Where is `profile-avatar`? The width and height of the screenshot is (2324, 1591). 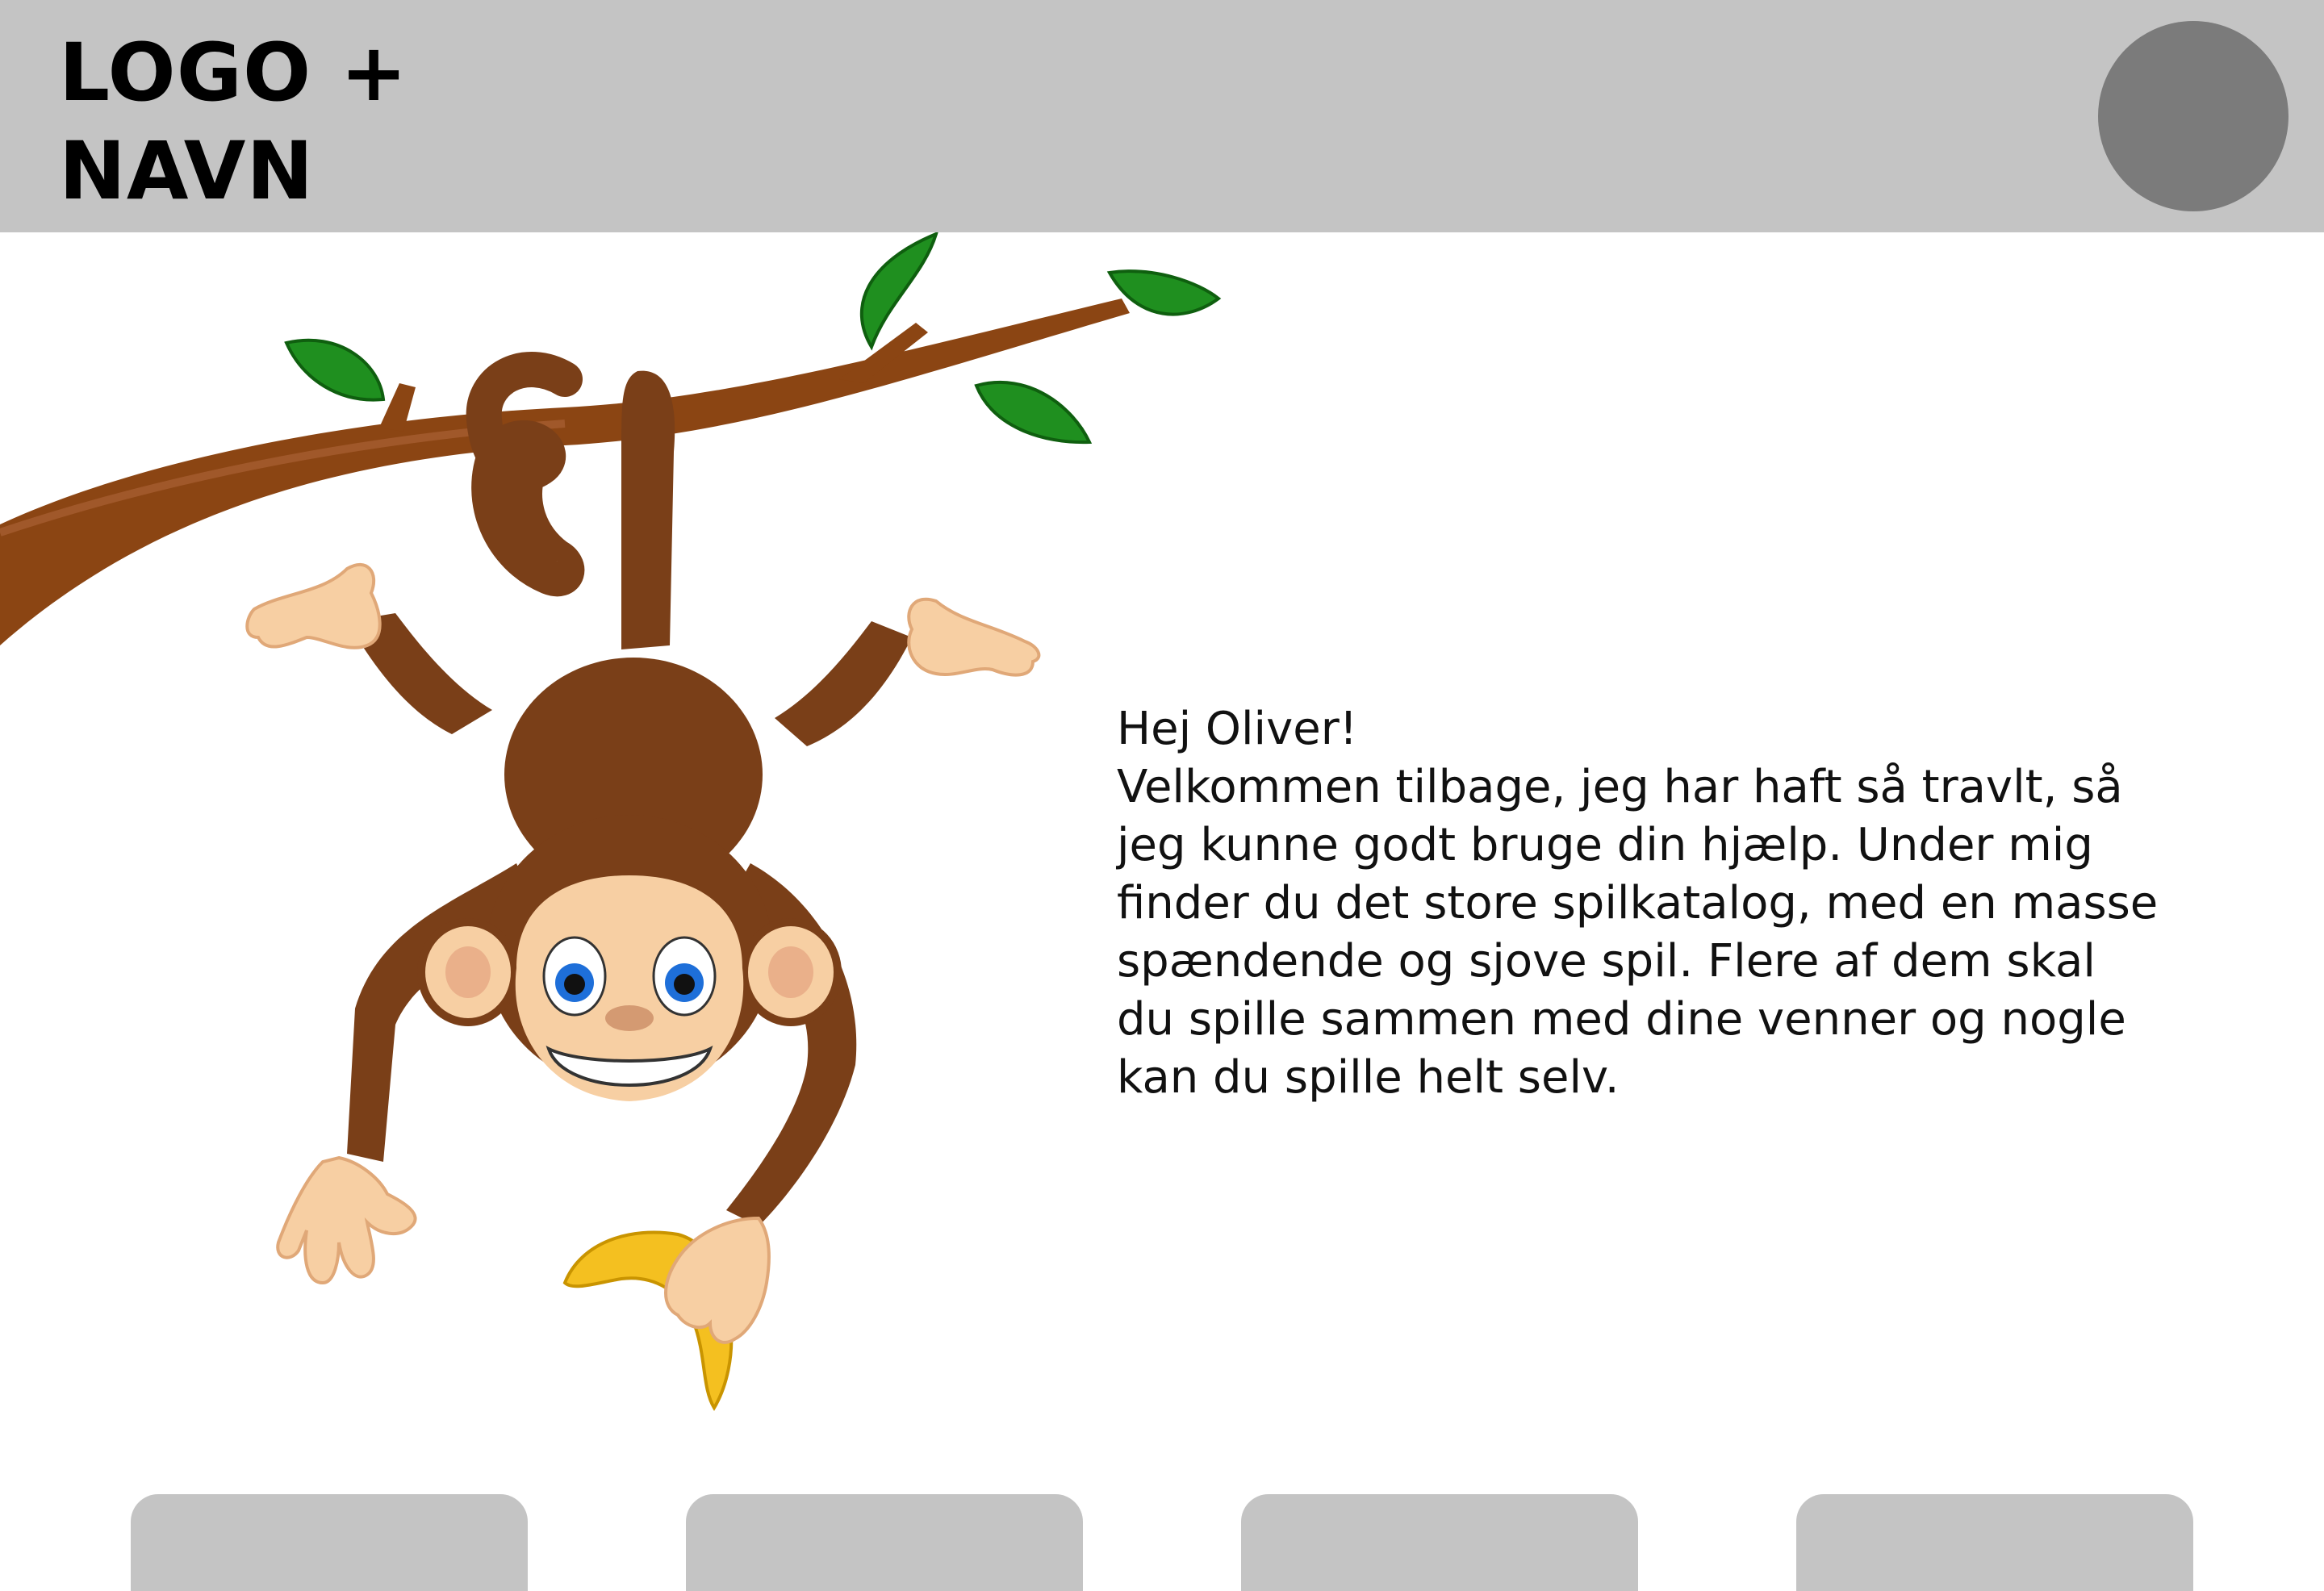 profile-avatar is located at coordinates (2193, 116).